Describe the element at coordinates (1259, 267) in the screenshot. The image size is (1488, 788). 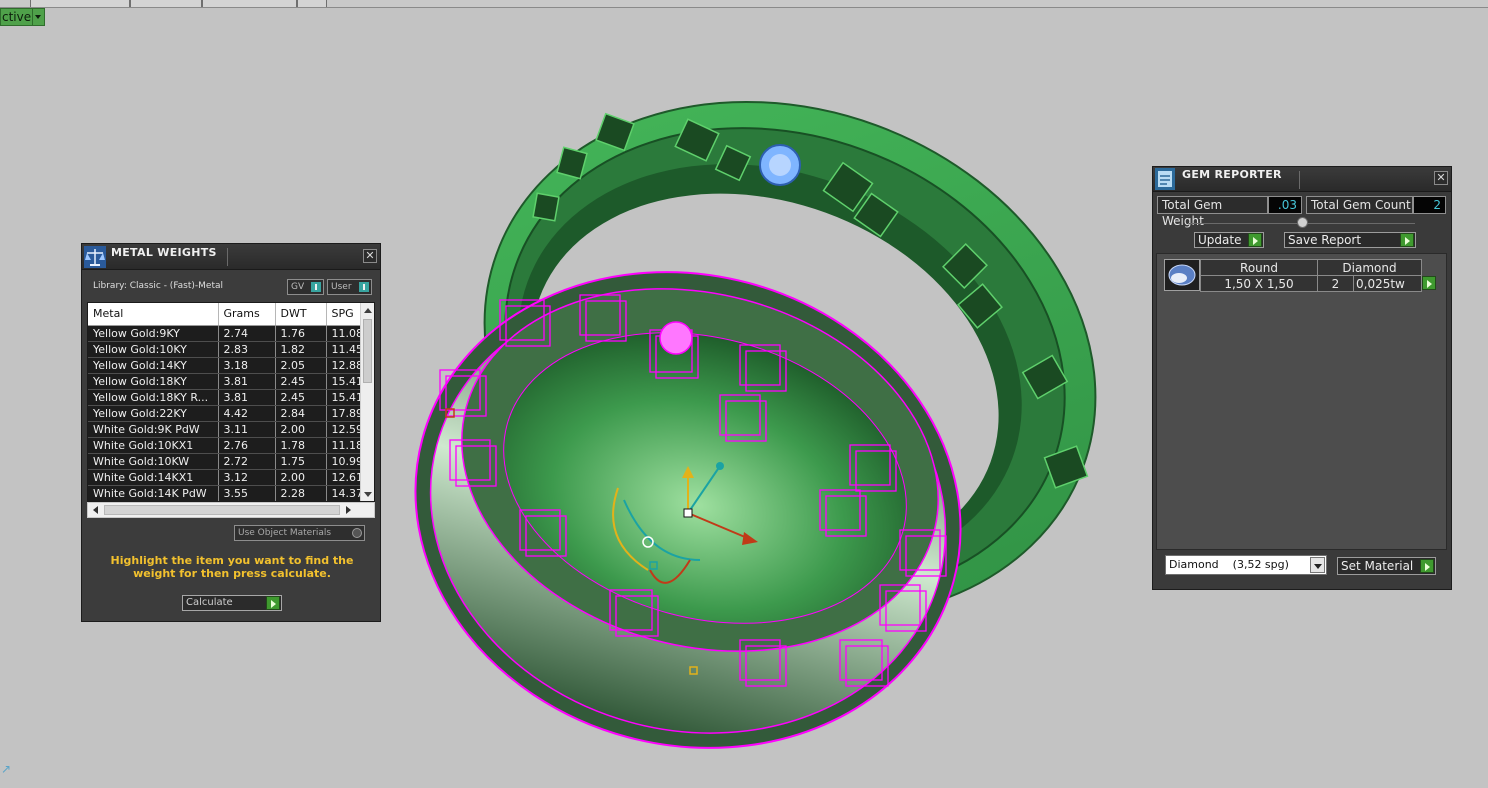
I see `gem-shape-header: Round` at that location.